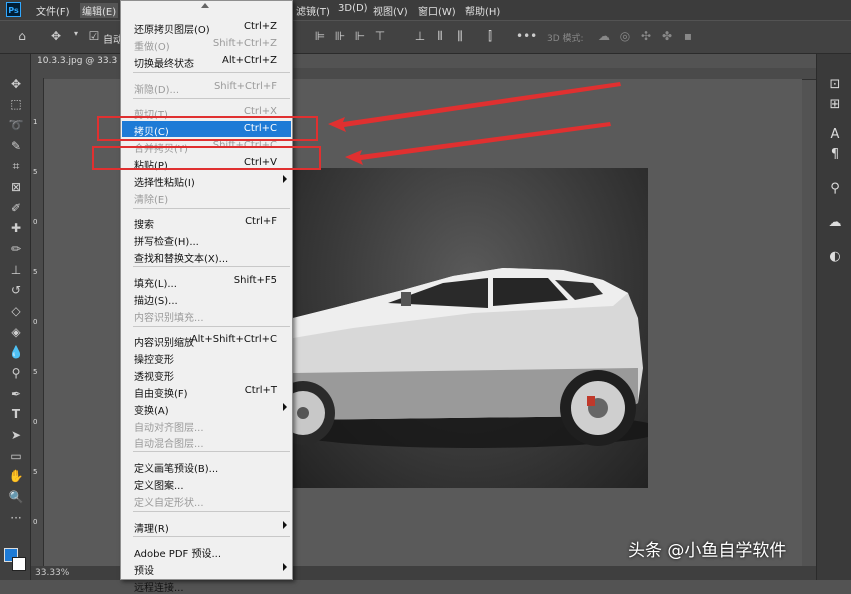  Describe the element at coordinates (474, 107) in the screenshot. I see `annotation-arrow-copy` at that location.